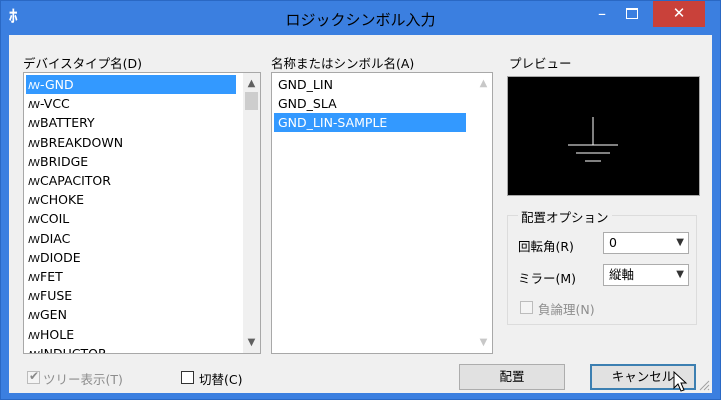 The height and width of the screenshot is (400, 721). Describe the element at coordinates (370, 122) in the screenshot. I see `list-item: GND_LIN-SAMPLE` at that location.